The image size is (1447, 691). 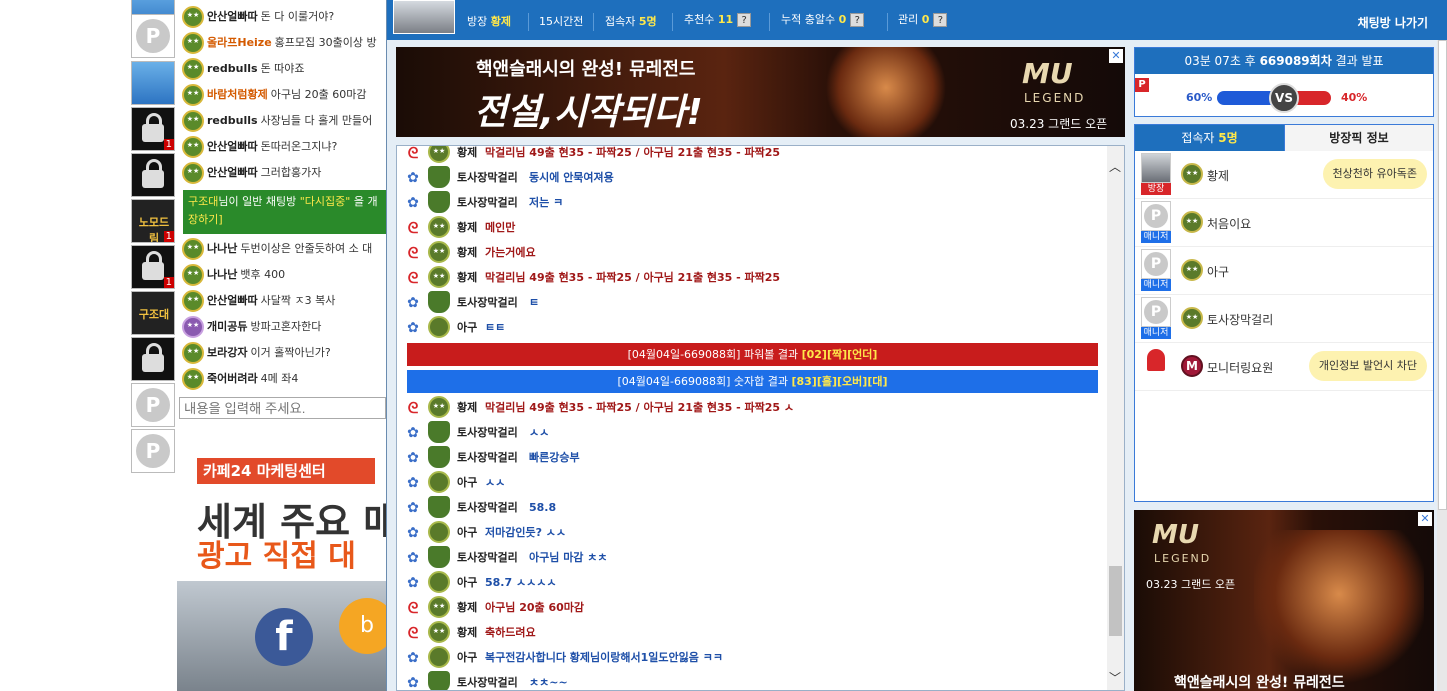 What do you see at coordinates (1284, 175) in the screenshot?
I see `user-row: 방장 황제 천상천하 유아독존` at bounding box center [1284, 175].